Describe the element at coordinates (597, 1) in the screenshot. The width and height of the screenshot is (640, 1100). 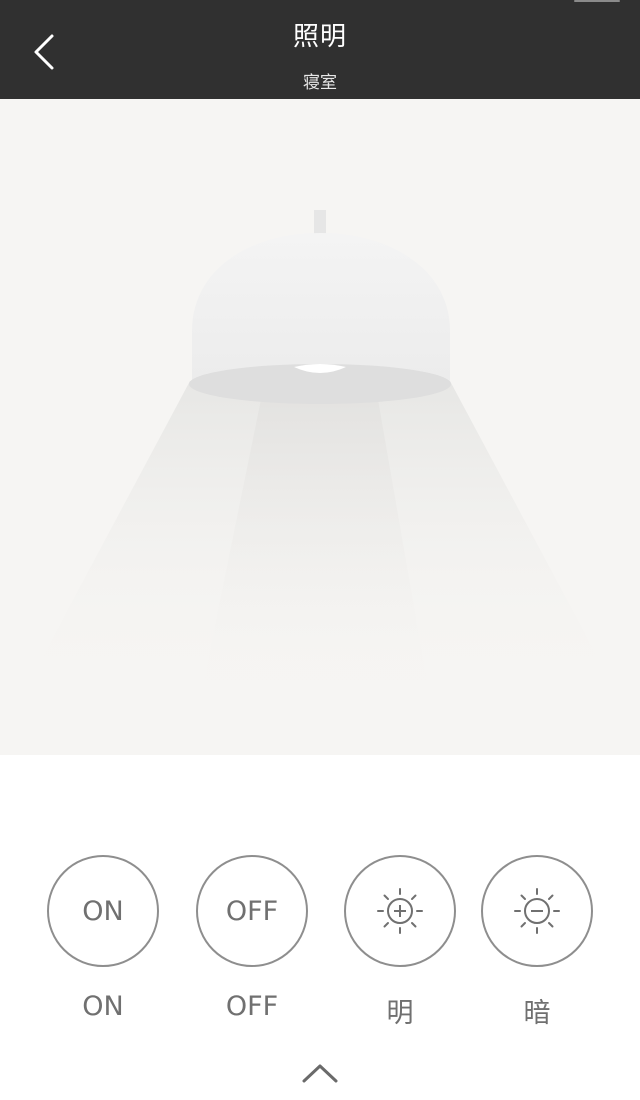
I see `status-bar-indicator` at that location.